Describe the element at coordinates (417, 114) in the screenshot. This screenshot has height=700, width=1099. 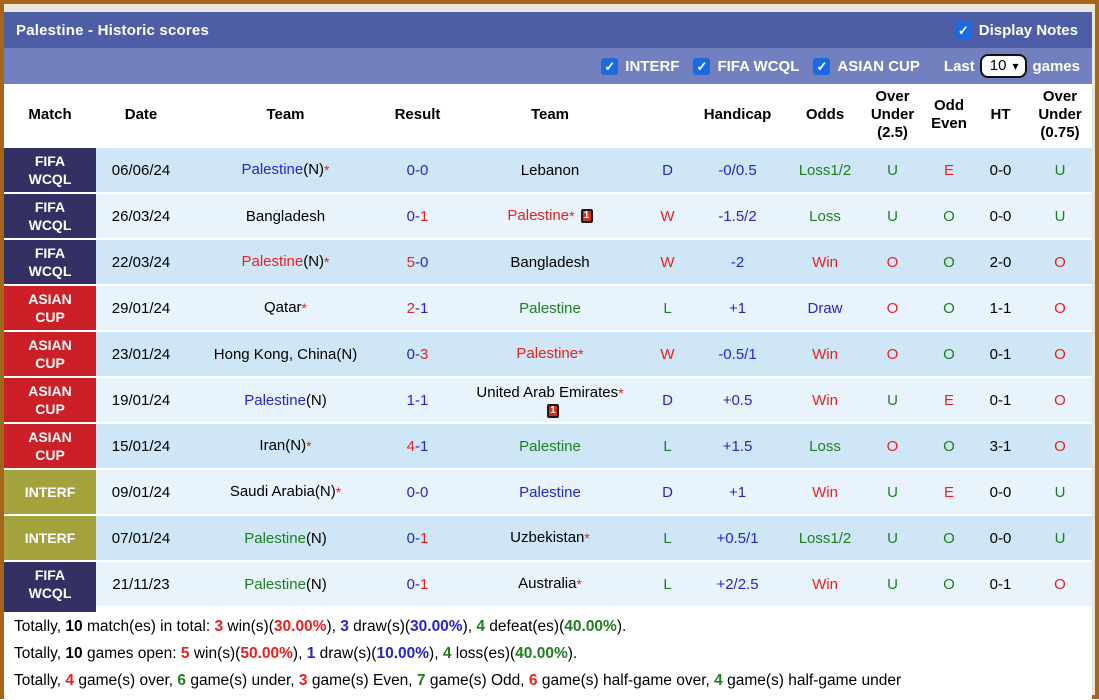
I see `column-header-result: Result` at that location.